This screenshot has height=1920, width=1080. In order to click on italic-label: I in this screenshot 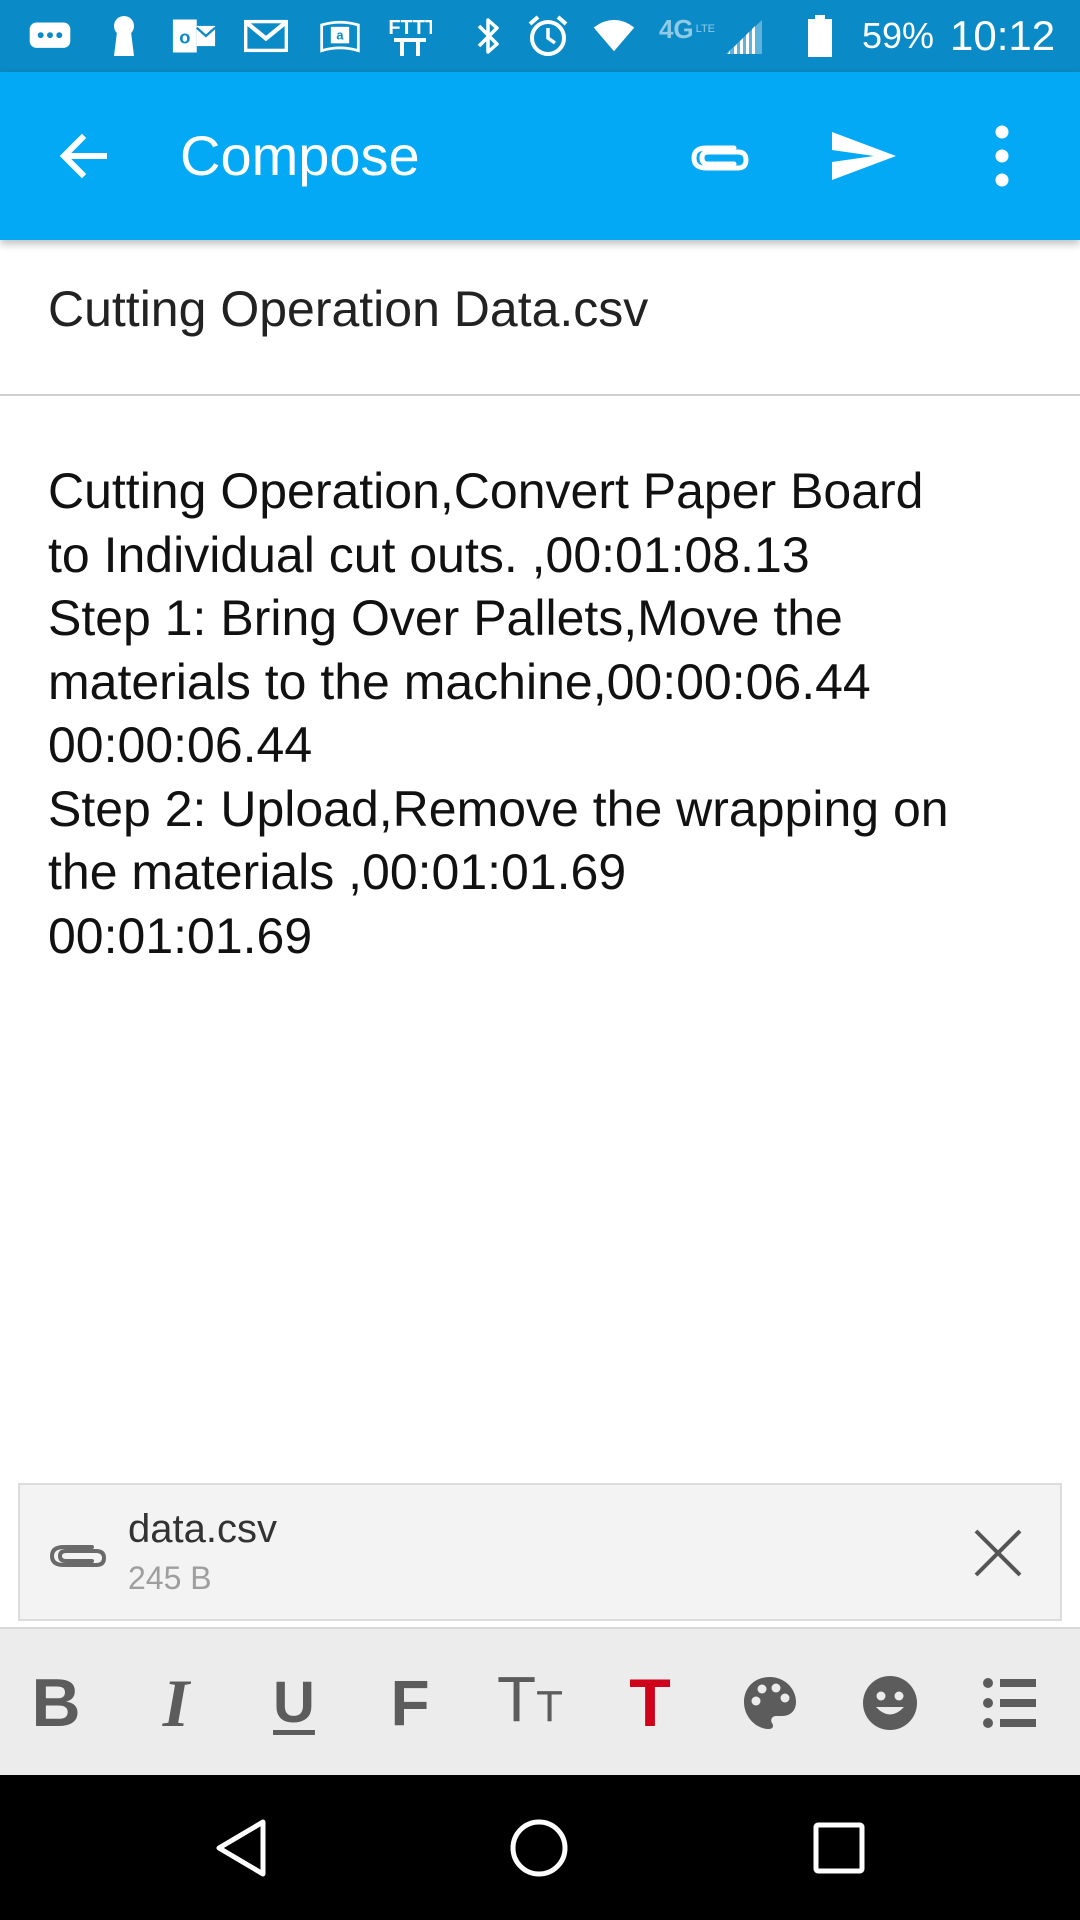, I will do `click(176, 1703)`.